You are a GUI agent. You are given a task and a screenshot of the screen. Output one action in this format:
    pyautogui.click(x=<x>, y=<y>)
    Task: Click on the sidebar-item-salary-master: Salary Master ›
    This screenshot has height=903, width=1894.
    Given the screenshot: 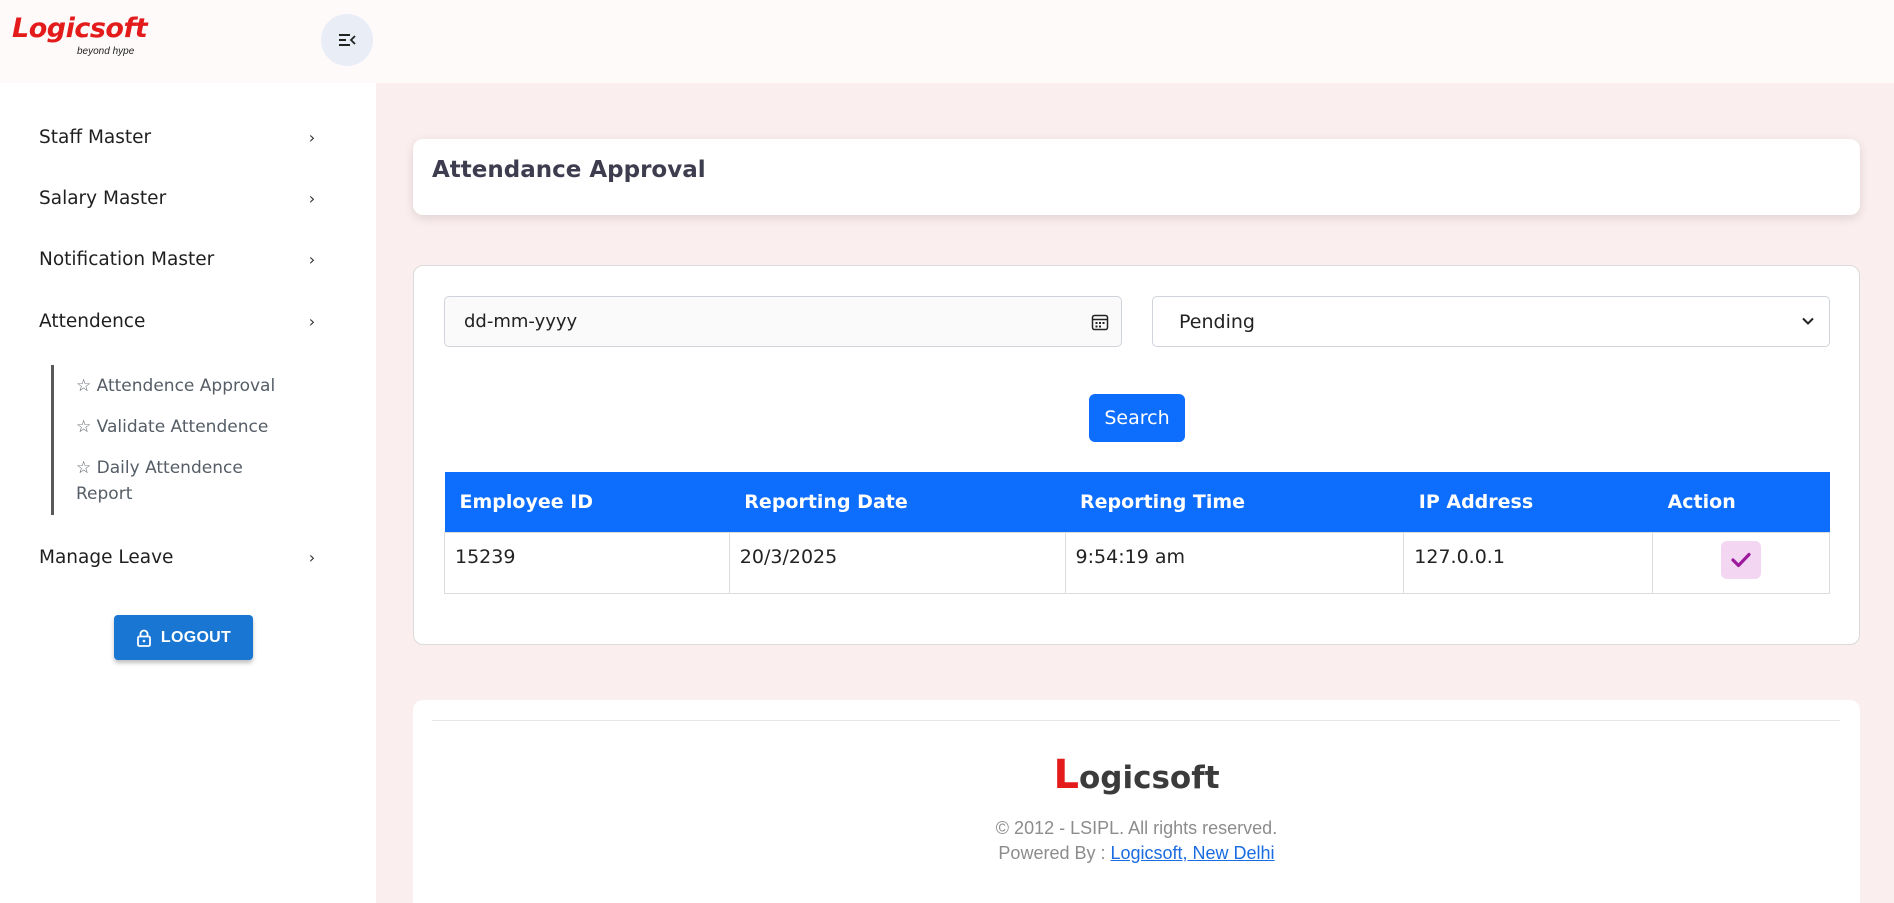 What is the action you would take?
    pyautogui.click(x=179, y=198)
    